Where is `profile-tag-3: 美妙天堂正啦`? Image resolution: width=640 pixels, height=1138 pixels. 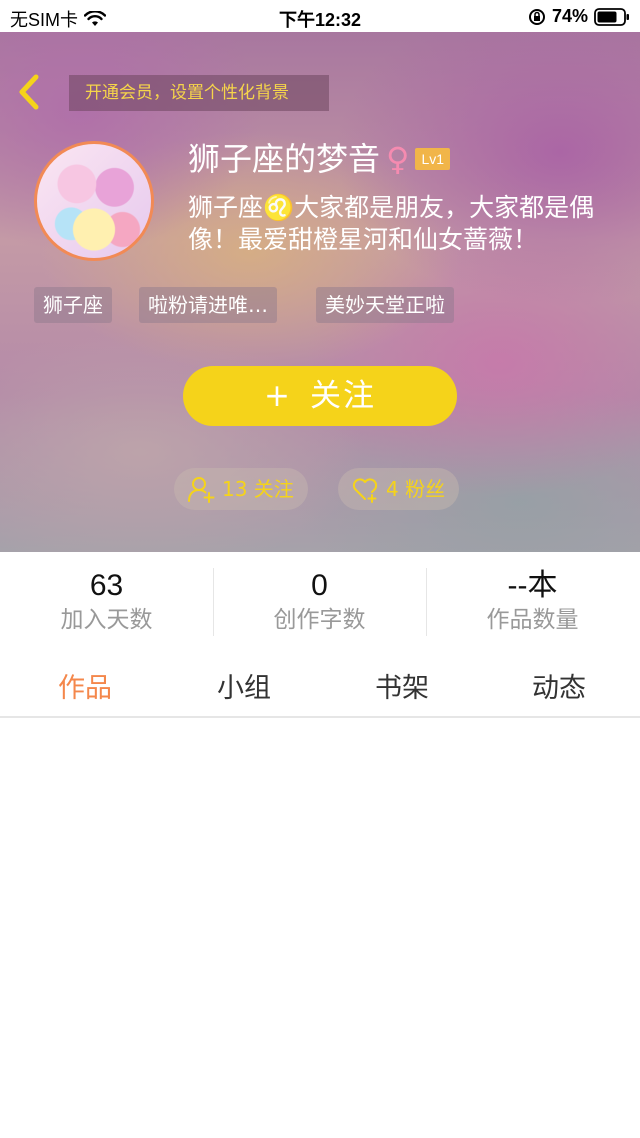
profile-tag-3: 美妙天堂正啦 is located at coordinates (385, 305).